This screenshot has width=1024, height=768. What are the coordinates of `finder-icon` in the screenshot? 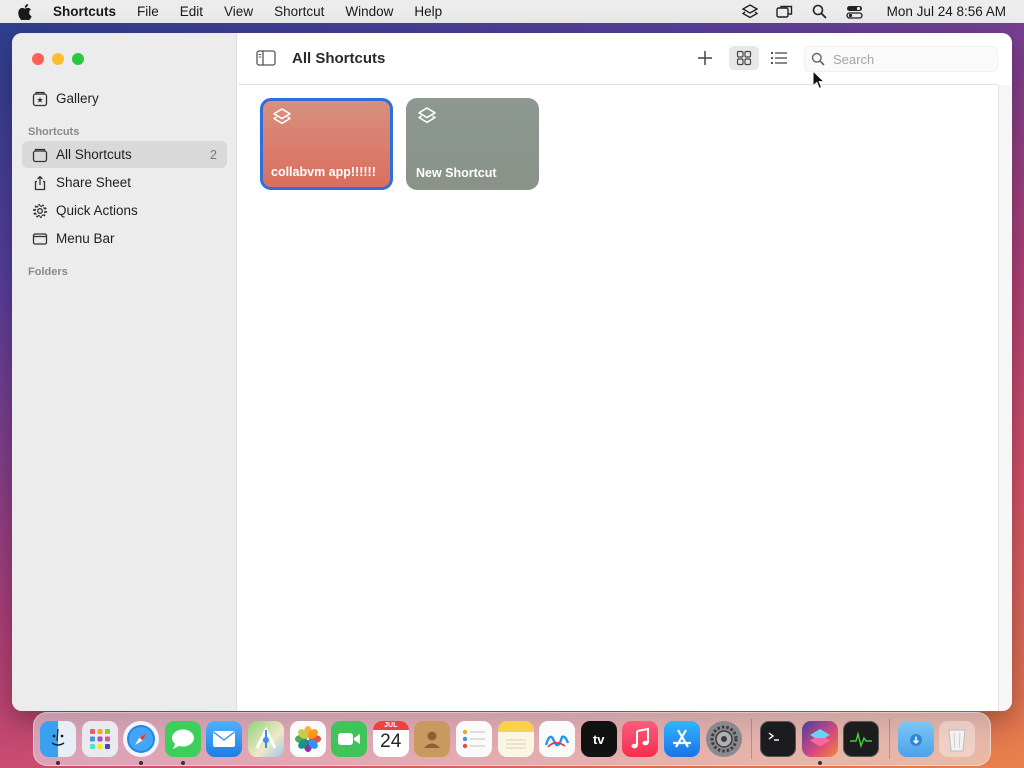 It's located at (58, 743).